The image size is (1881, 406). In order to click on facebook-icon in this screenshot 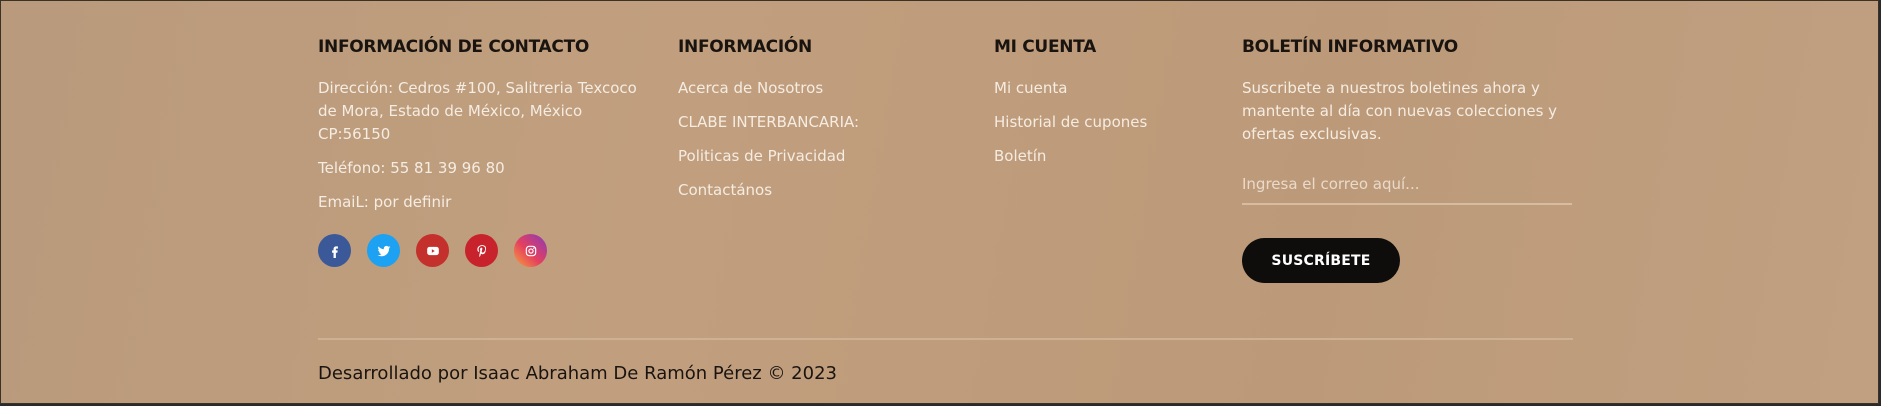, I will do `click(334, 251)`.